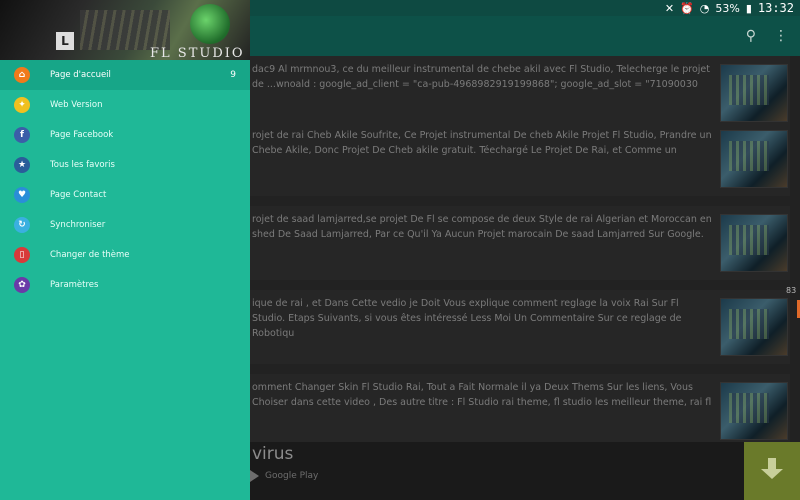  What do you see at coordinates (76, 105) in the screenshot?
I see `nav-item-label: Web Version` at bounding box center [76, 105].